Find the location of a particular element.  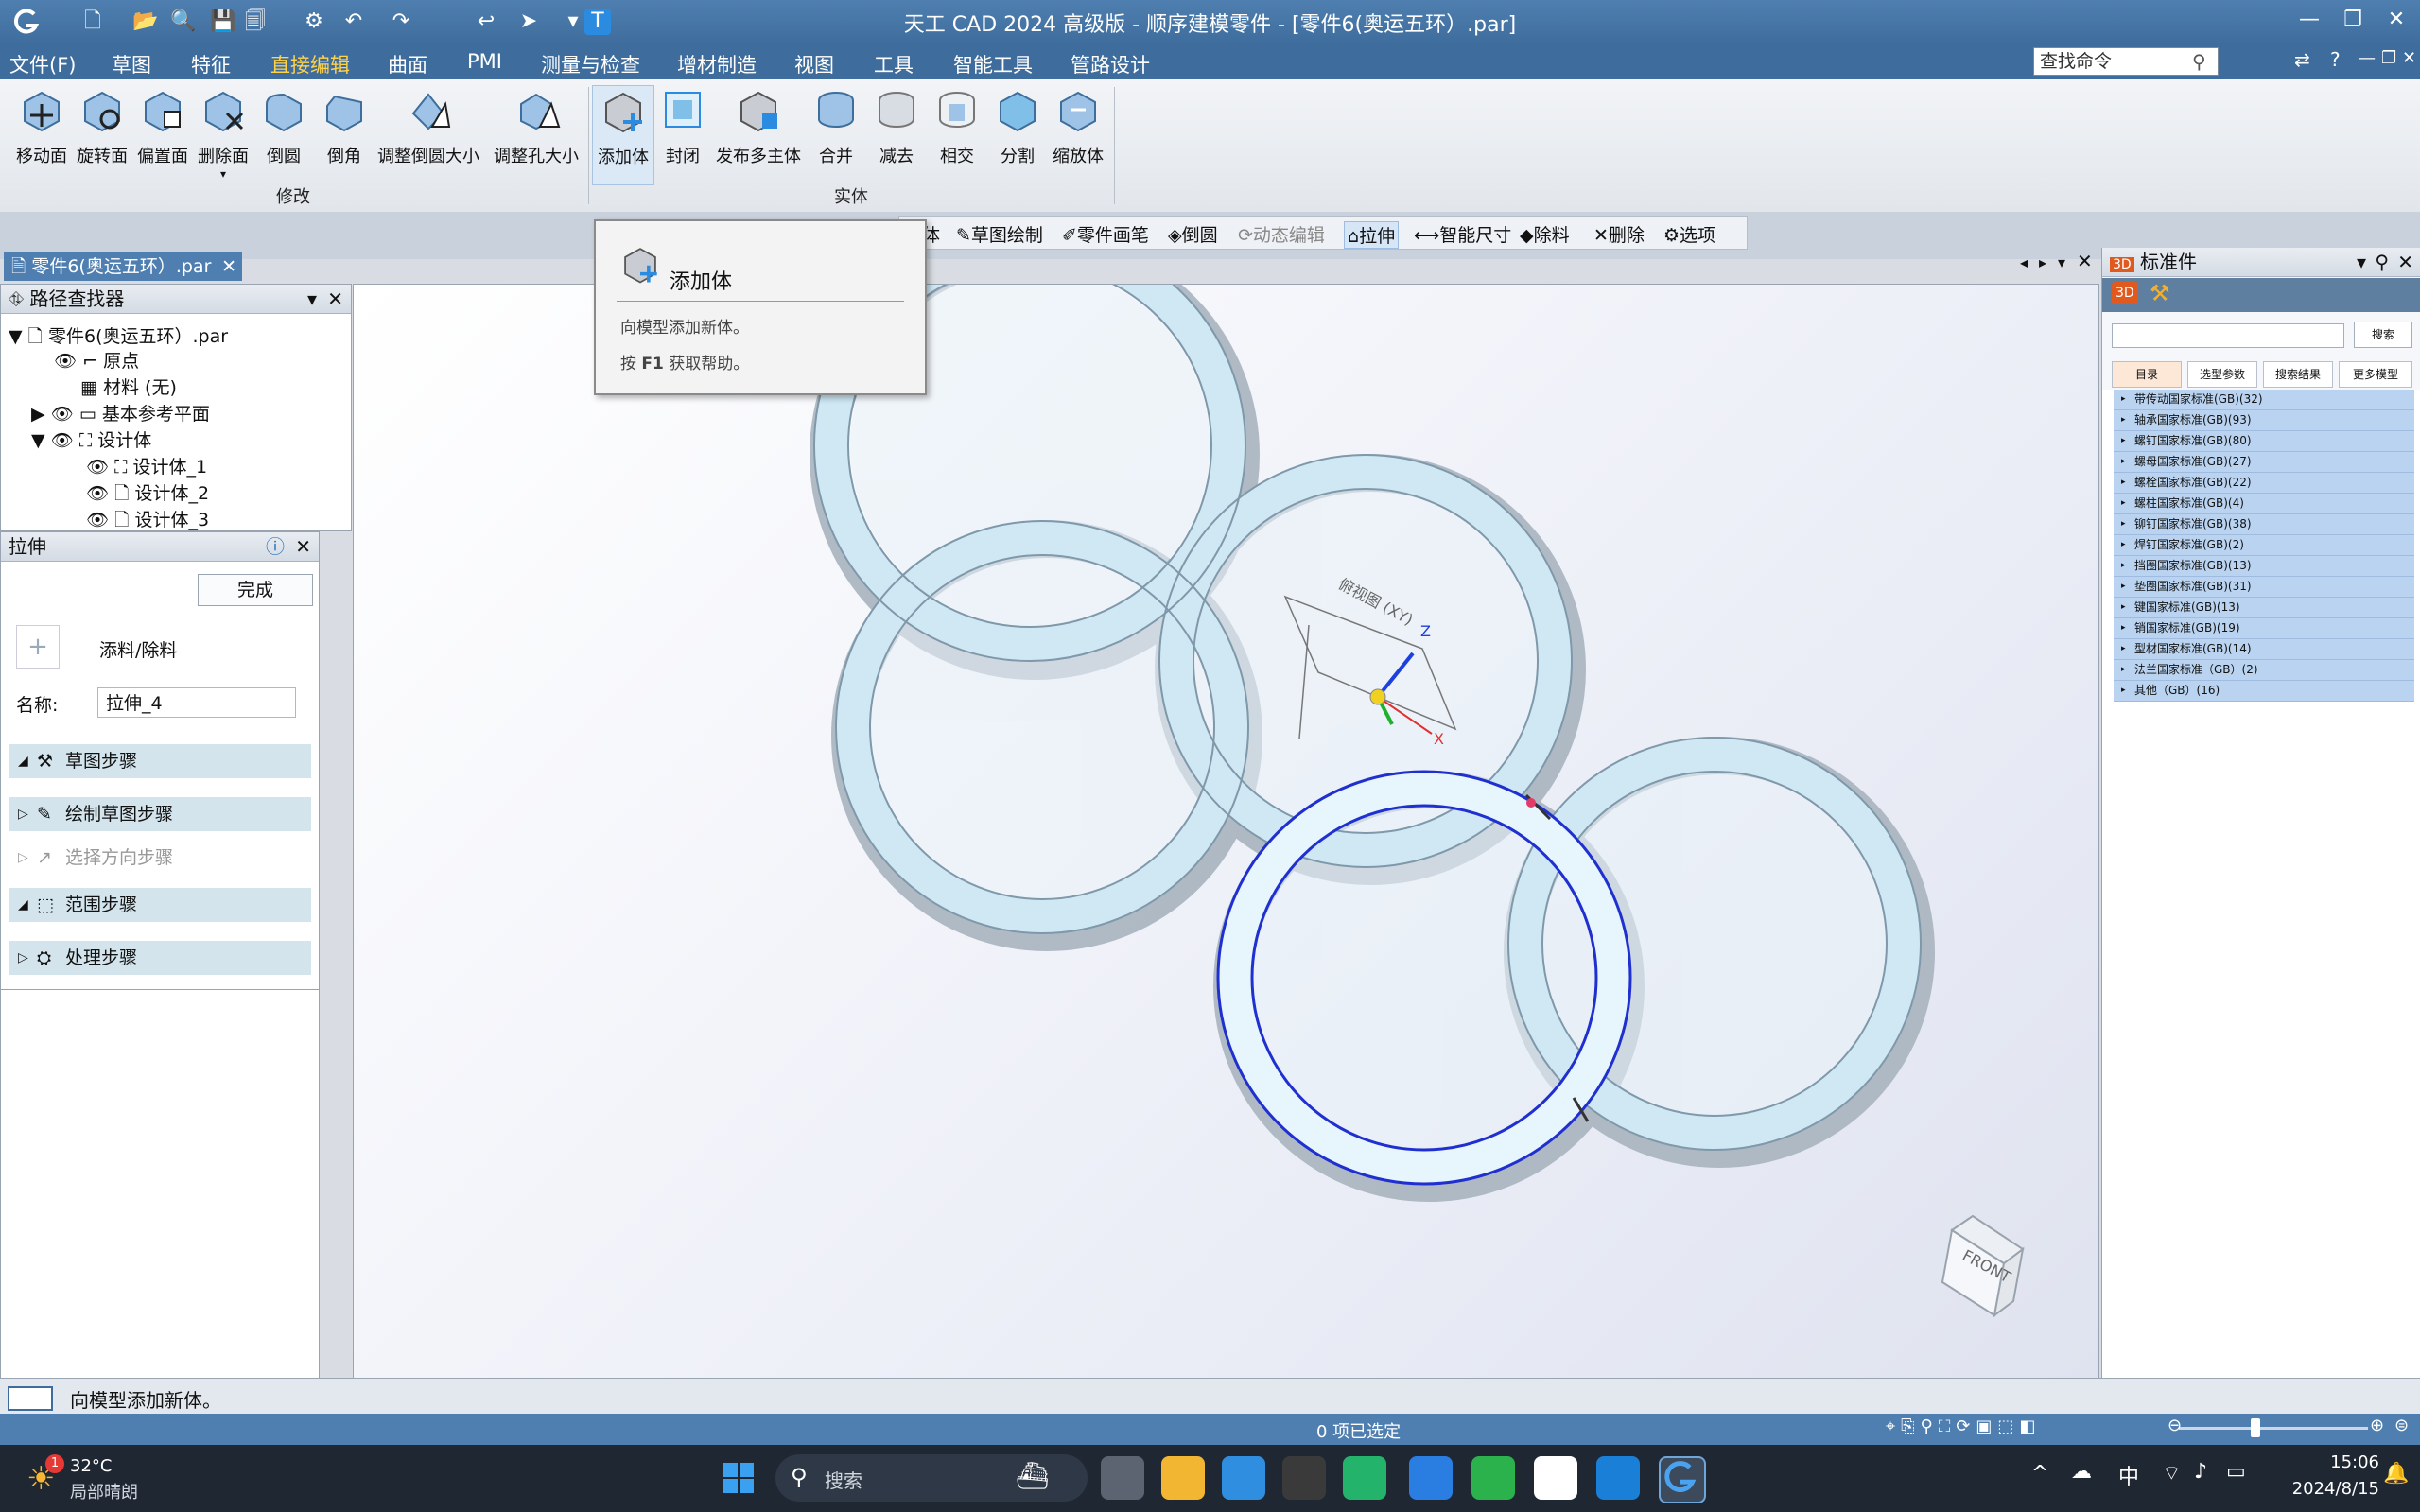

app-cube-icon is located at coordinates (1304, 1478).